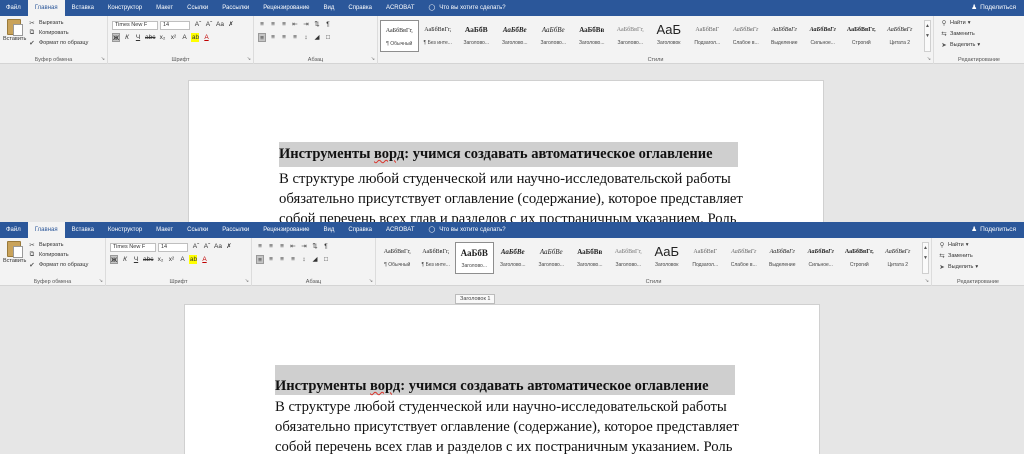 Image resolution: width=1024 pixels, height=454 pixels. Describe the element at coordinates (207, 246) in the screenshot. I see `shrink-font-icon: Aˇ` at that location.